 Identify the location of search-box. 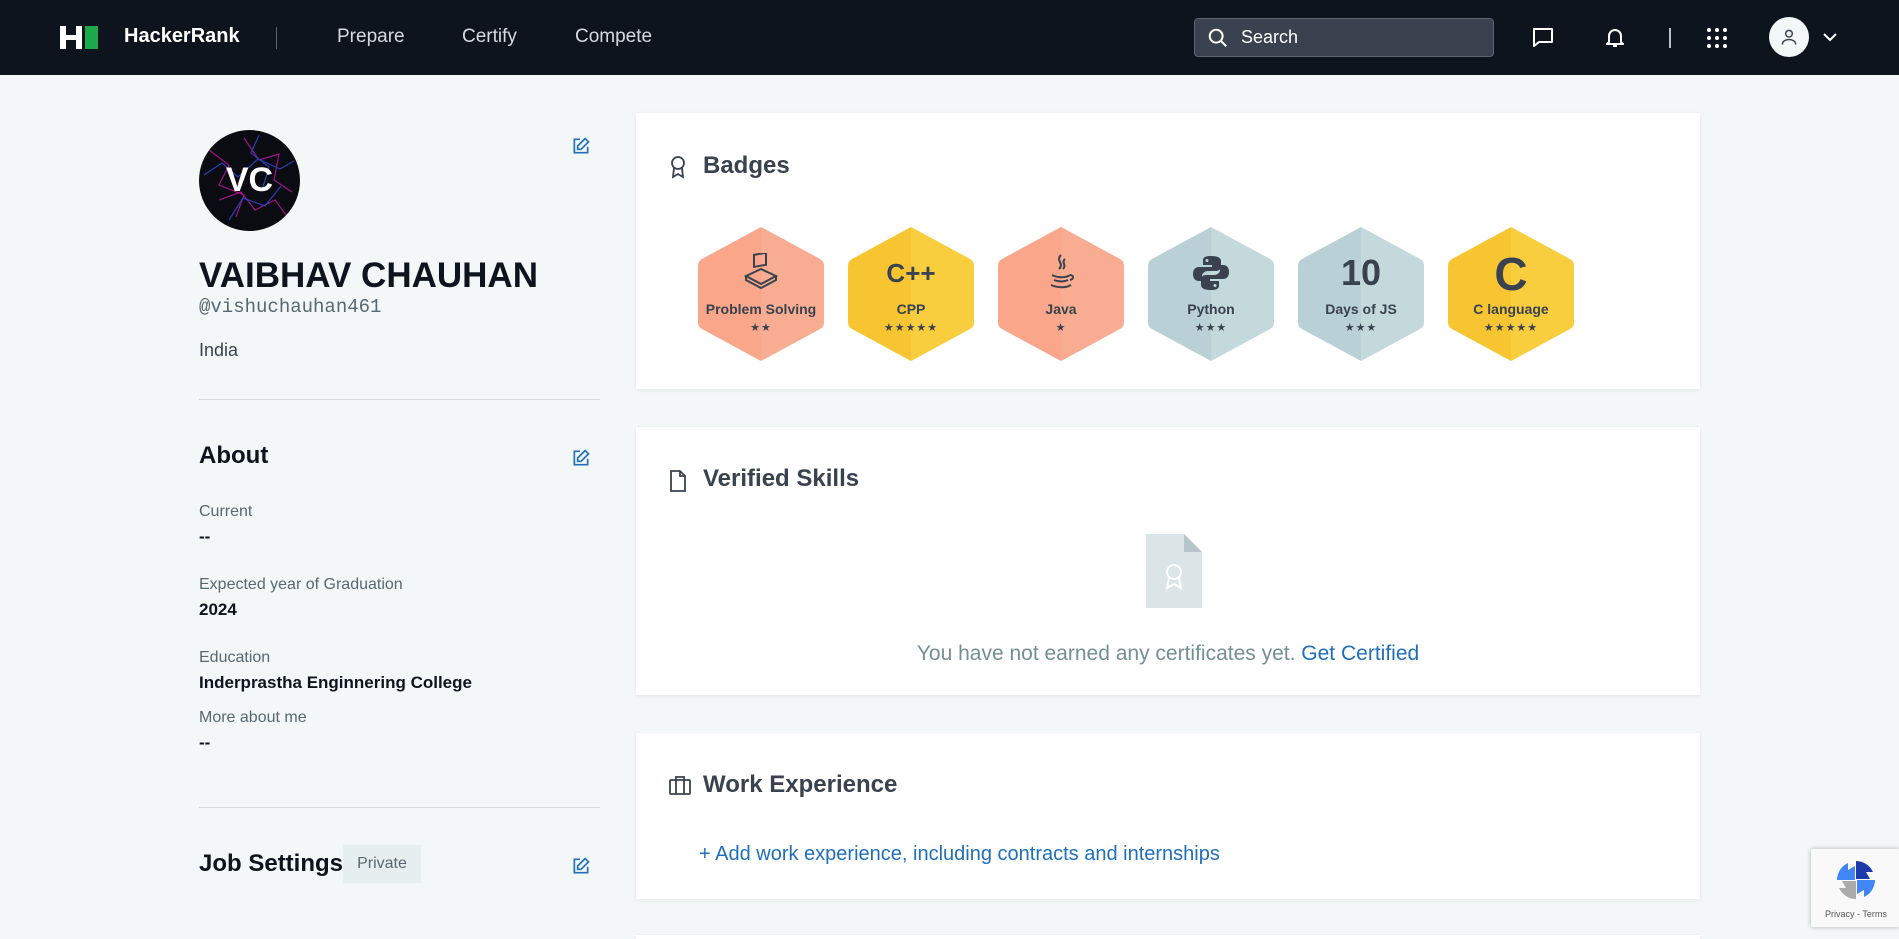
(1344, 37).